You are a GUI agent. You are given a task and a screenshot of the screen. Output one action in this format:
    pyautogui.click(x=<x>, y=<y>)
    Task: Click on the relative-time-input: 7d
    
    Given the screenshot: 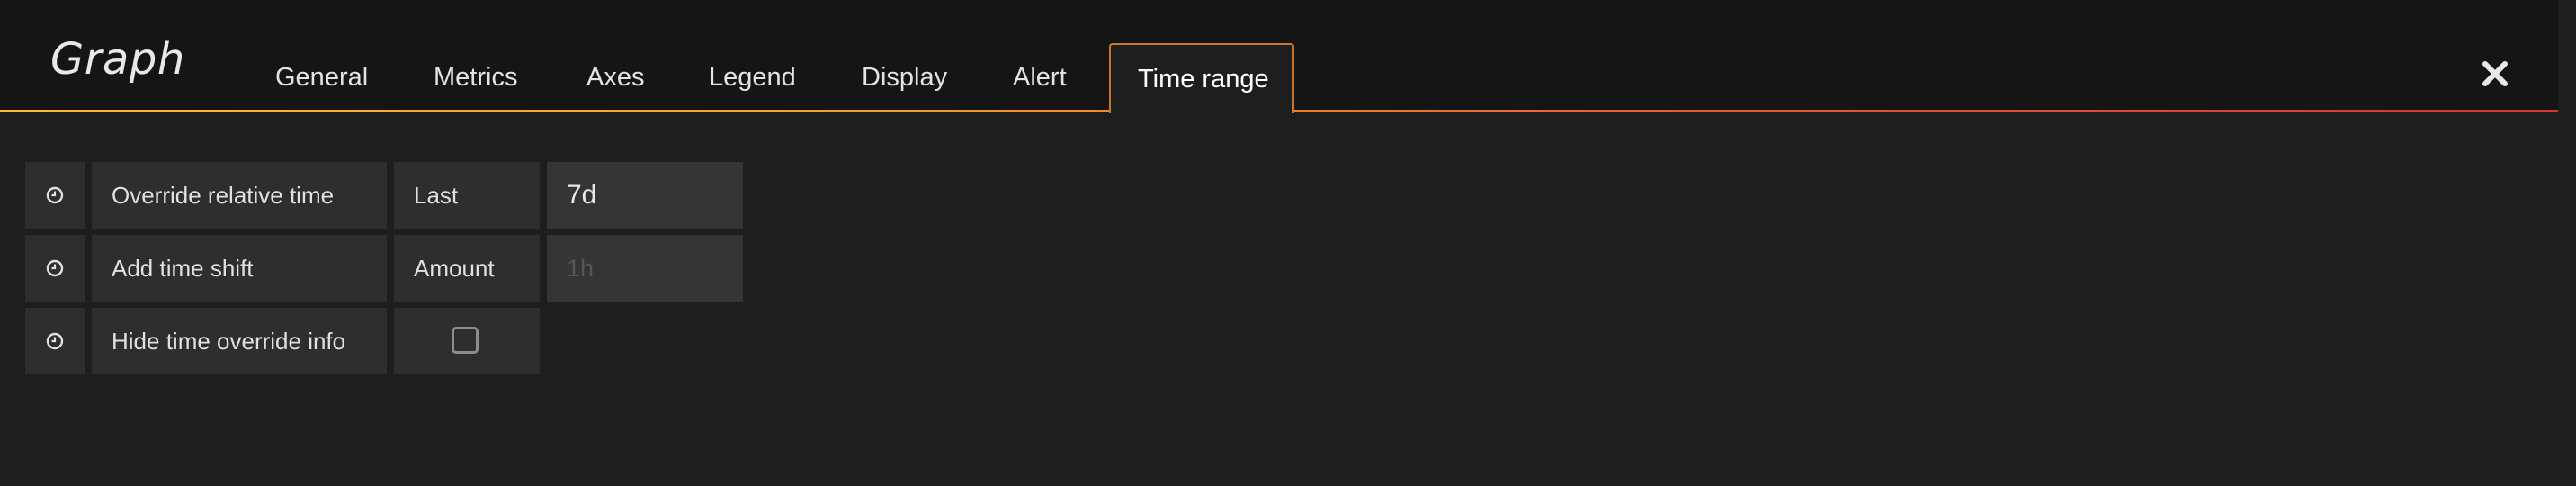 What is the action you would take?
    pyautogui.click(x=645, y=195)
    